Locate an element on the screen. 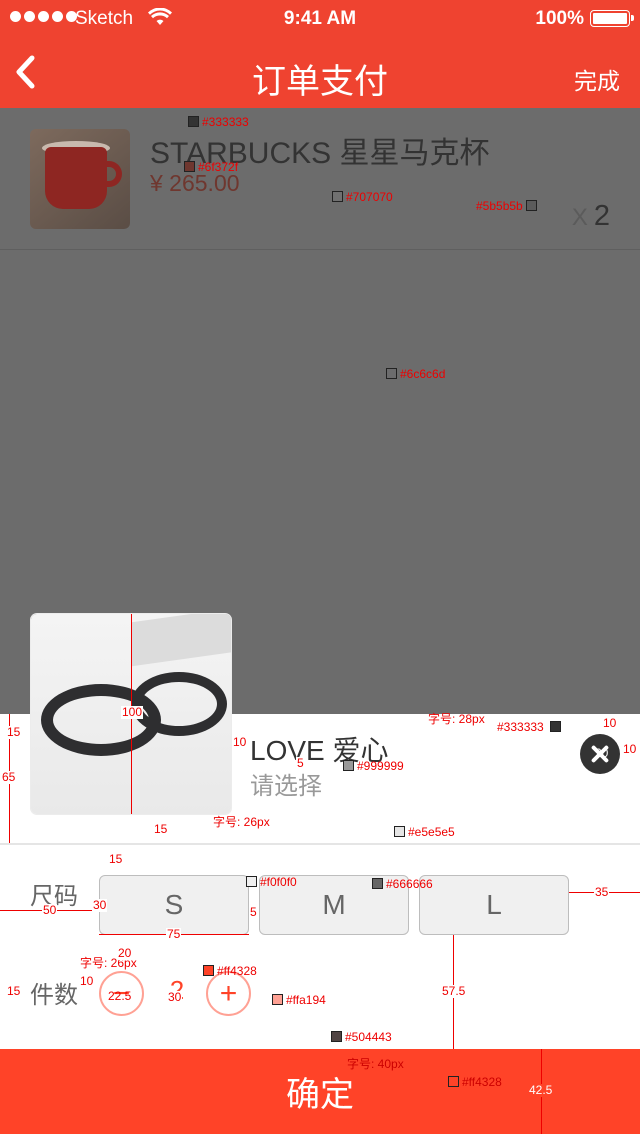  dimension-label: 75 is located at coordinates (174, 934).